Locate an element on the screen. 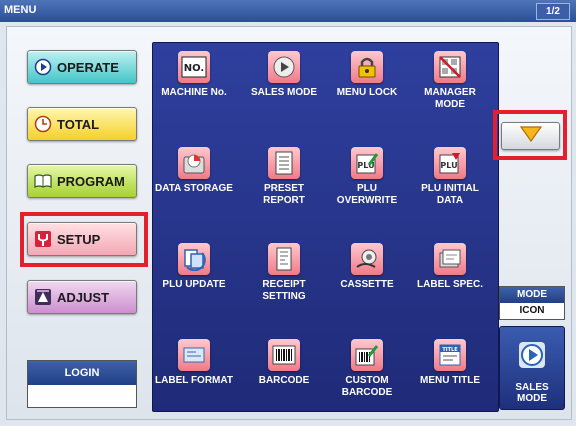 This screenshot has height=426, width=576. barcode-icon is located at coordinates (284, 355).